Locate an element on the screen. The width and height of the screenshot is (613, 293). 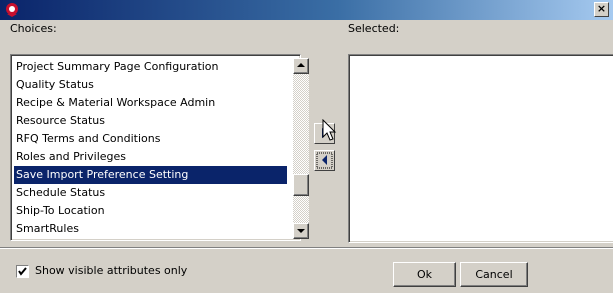
selected-label: Selected: is located at coordinates (374, 28).